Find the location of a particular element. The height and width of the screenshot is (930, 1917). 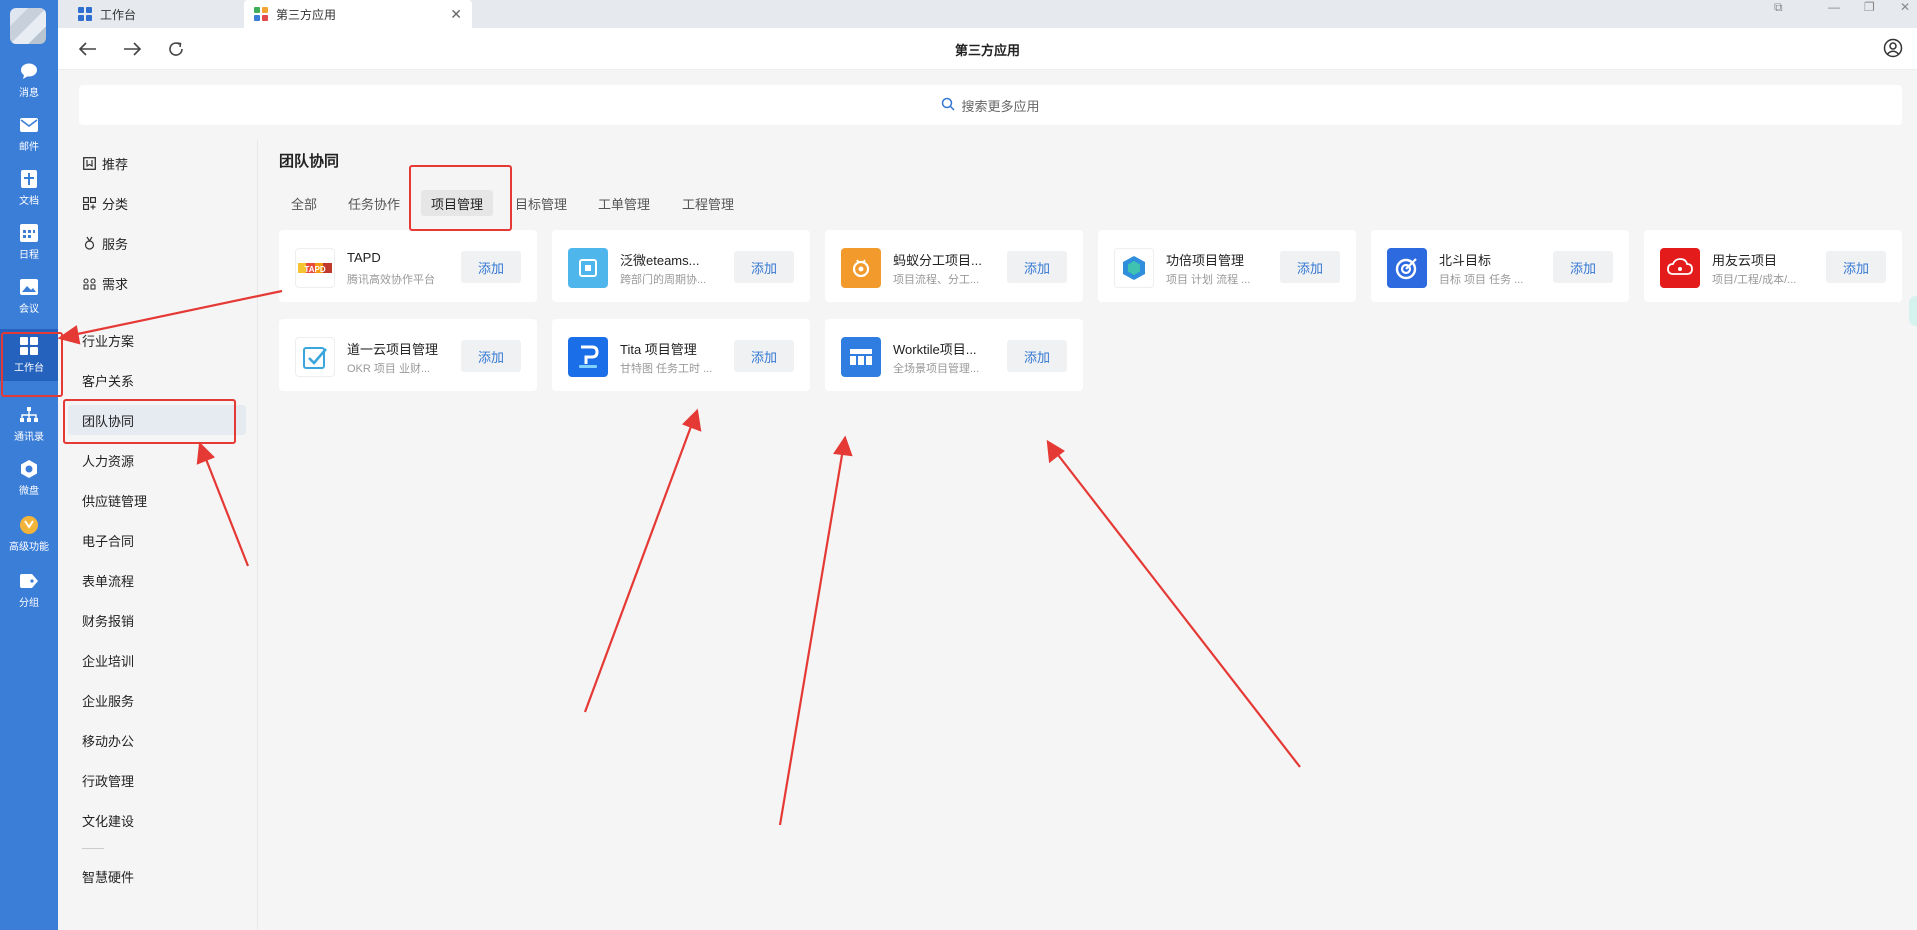

menu-item-finance: 财务报销 is located at coordinates (108, 620).